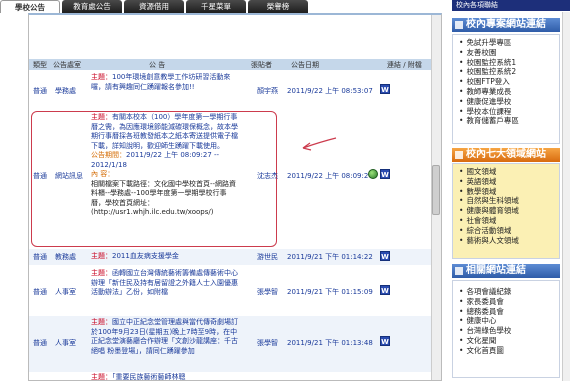 Image resolution: width=570 pixels, height=381 pixels. What do you see at coordinates (509, 221) in the screenshot?
I see `list-item: 社會領域` at bounding box center [509, 221].